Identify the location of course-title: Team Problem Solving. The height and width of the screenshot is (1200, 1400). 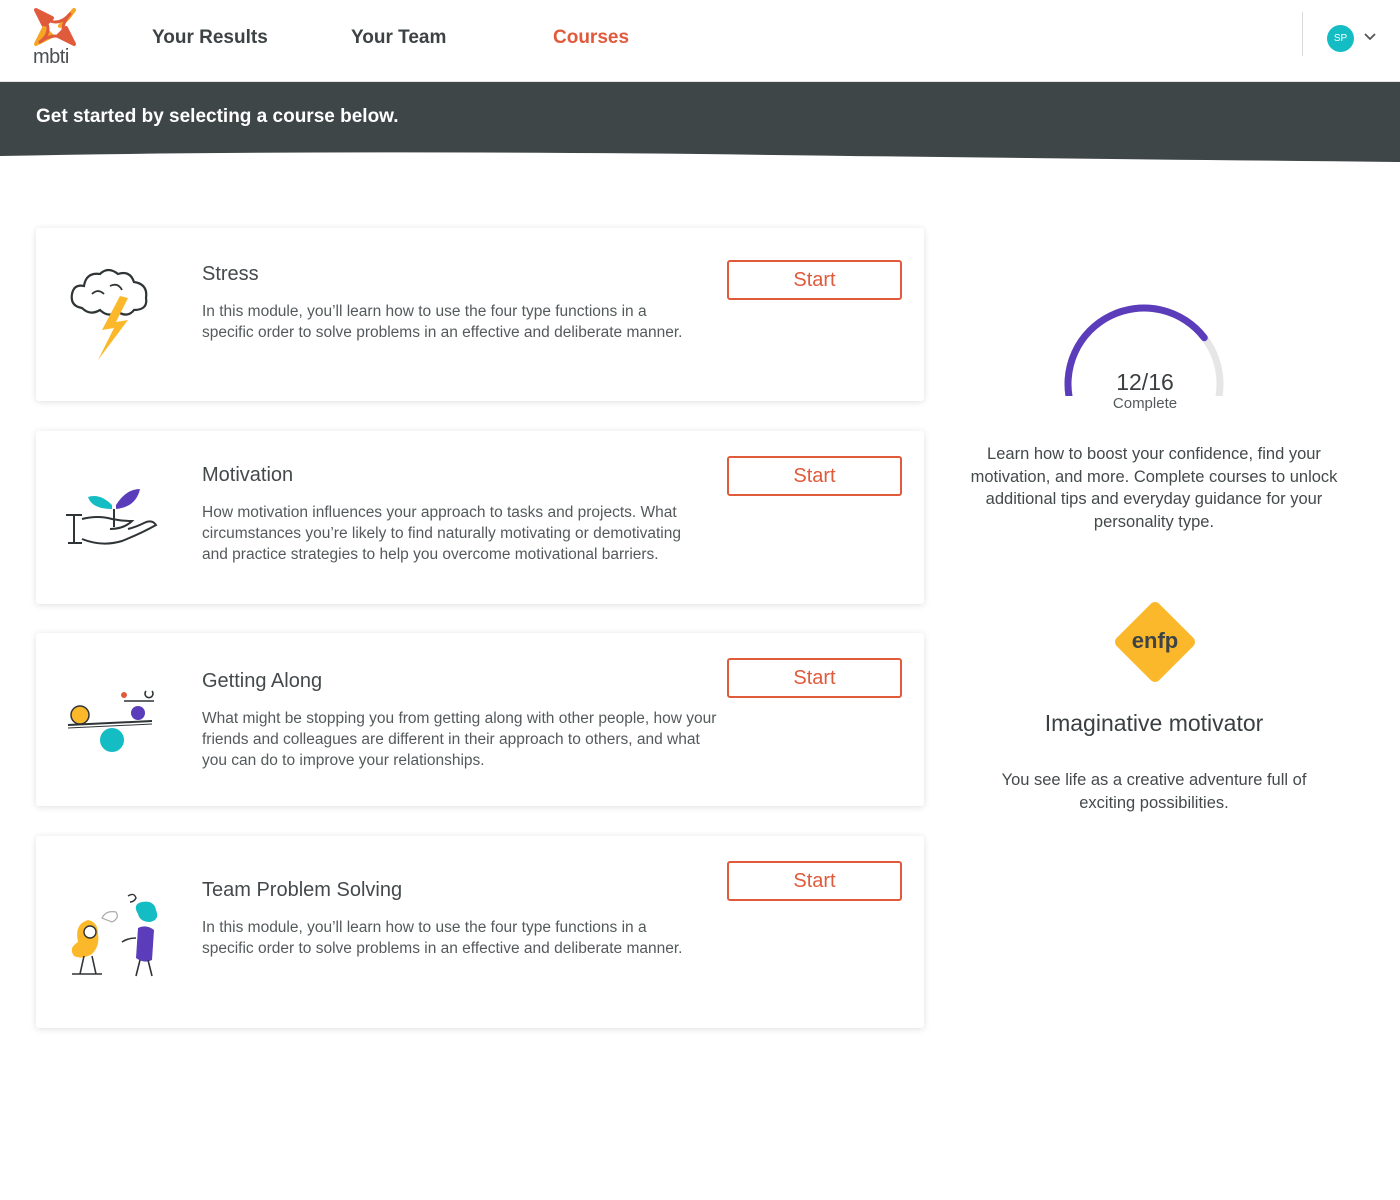
(302, 890).